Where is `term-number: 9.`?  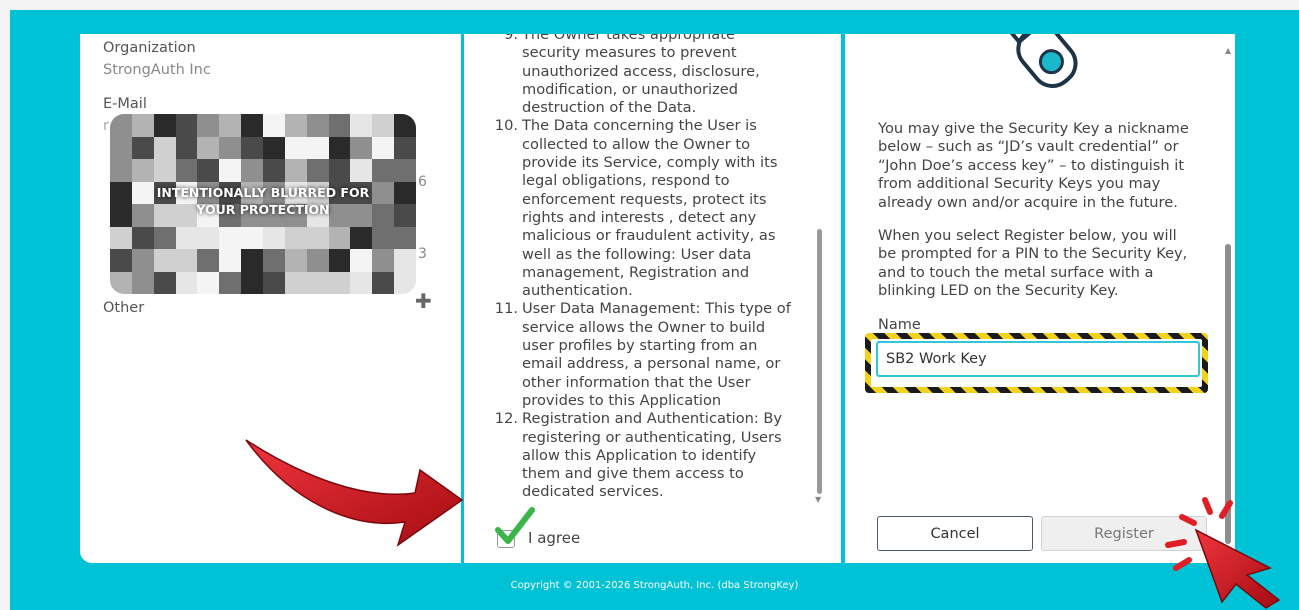 term-number: 9. is located at coordinates (511, 38).